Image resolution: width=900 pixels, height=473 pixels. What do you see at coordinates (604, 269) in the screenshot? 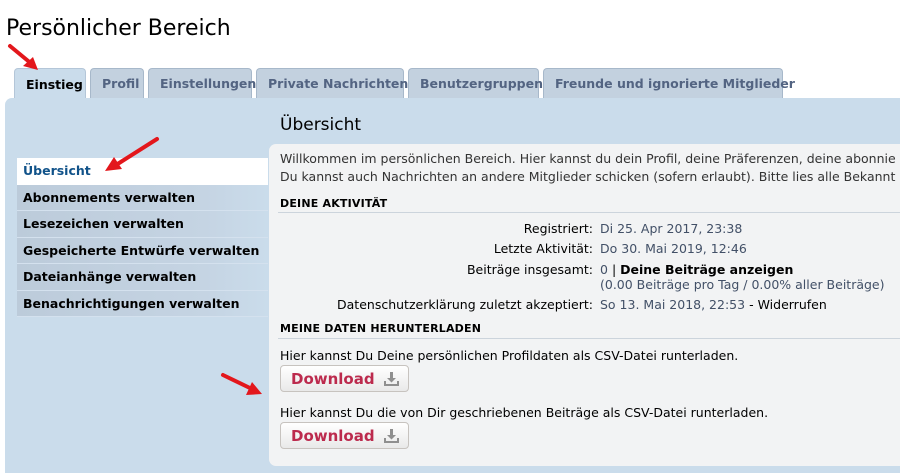
I see `posts-count: 0` at bounding box center [604, 269].